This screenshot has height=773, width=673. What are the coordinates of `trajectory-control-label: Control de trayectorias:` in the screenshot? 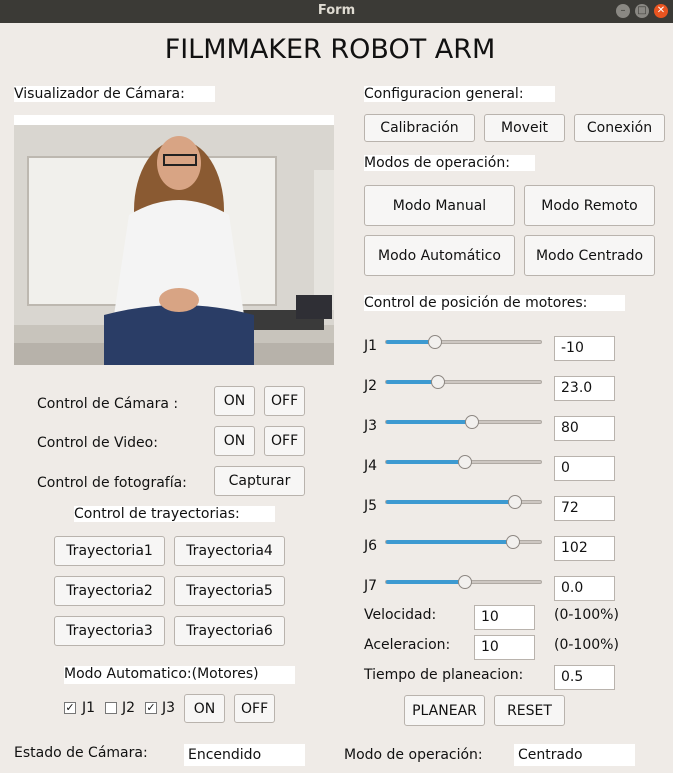 It's located at (174, 514).